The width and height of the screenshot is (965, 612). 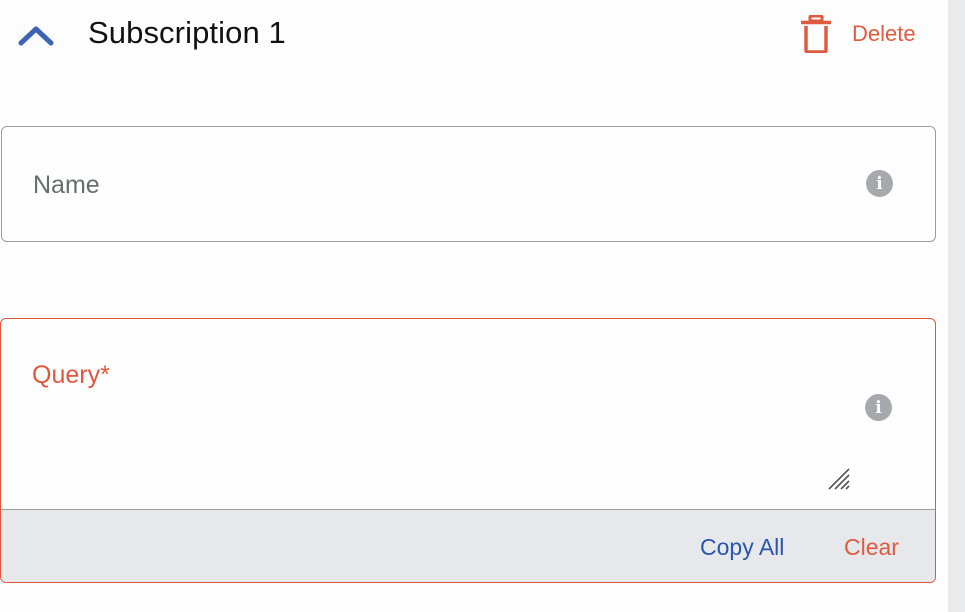 What do you see at coordinates (884, 33) in the screenshot?
I see `delete-label: Delete` at bounding box center [884, 33].